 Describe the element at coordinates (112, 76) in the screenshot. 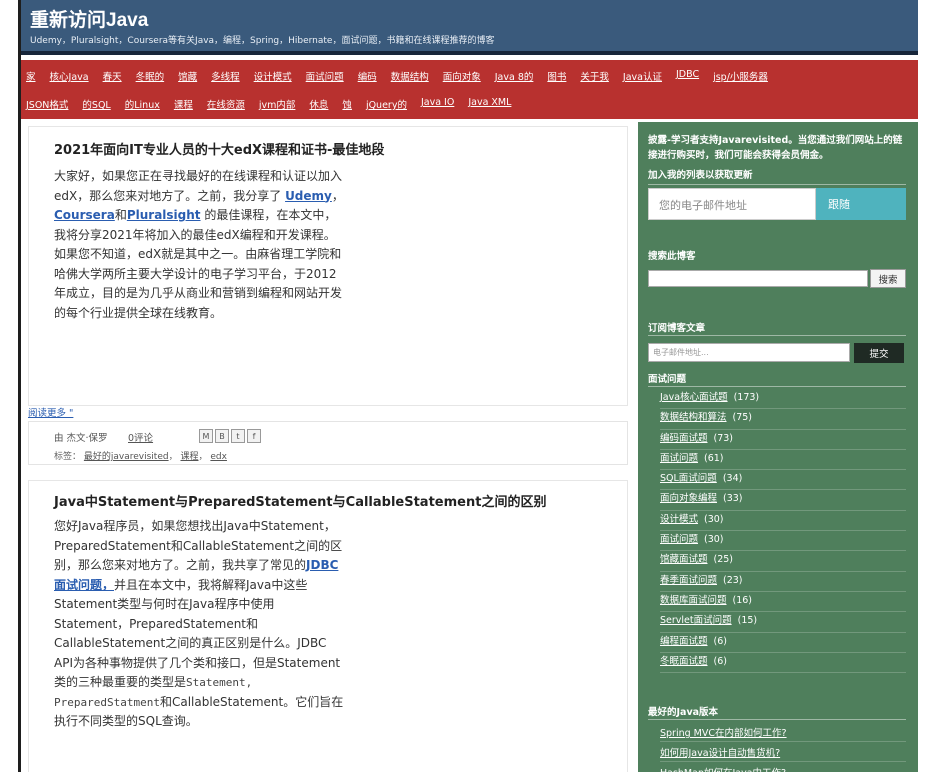

I see `nav-link: 春天` at that location.